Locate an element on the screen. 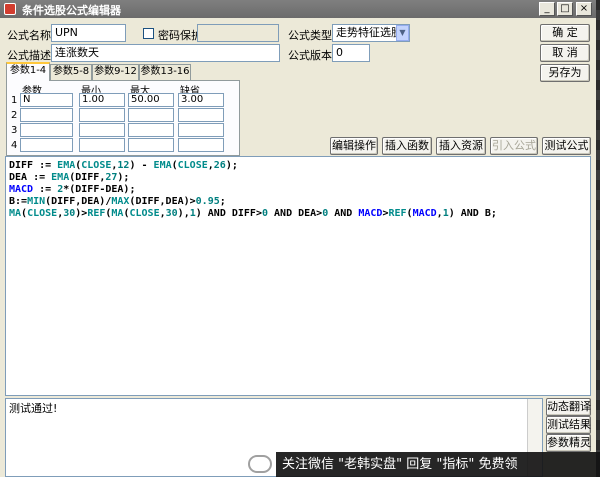 This screenshot has height=477, width=600. param-row-number: 1 is located at coordinates (14, 100).